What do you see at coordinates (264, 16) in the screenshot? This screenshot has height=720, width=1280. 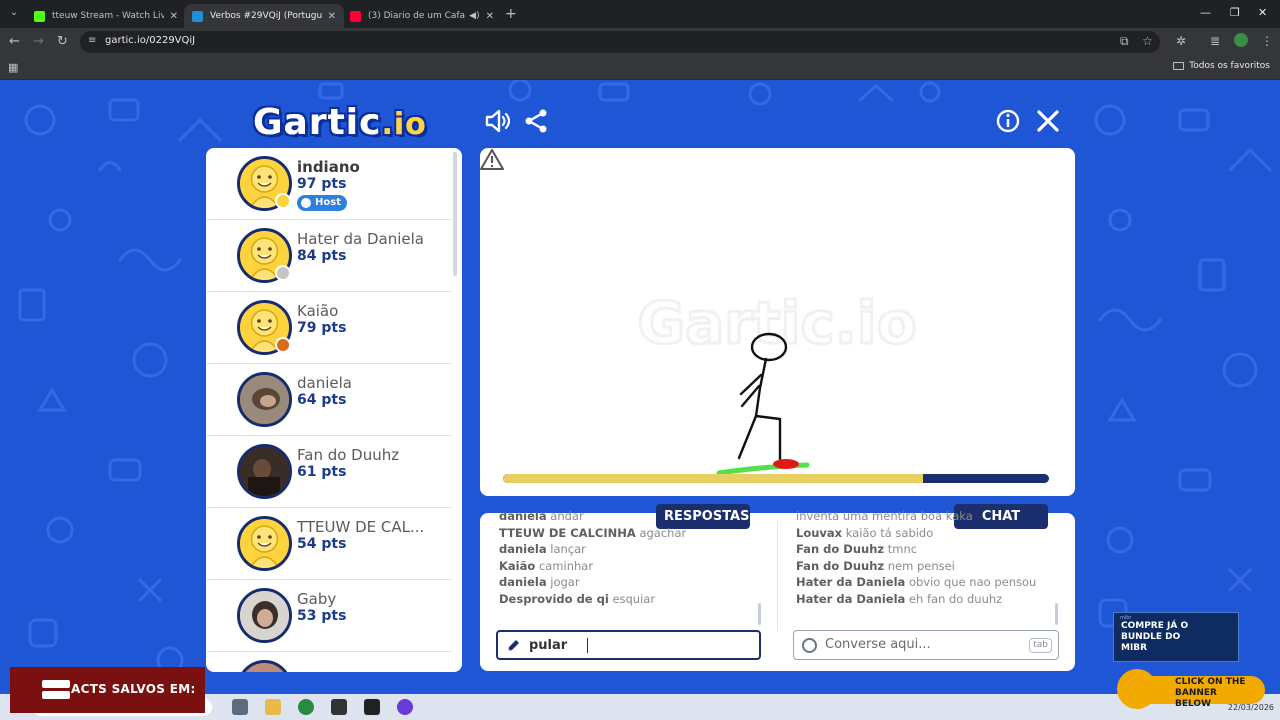 I see `browser-tab-2: Verbos #29VQiJ (Português) - G ✕` at bounding box center [264, 16].